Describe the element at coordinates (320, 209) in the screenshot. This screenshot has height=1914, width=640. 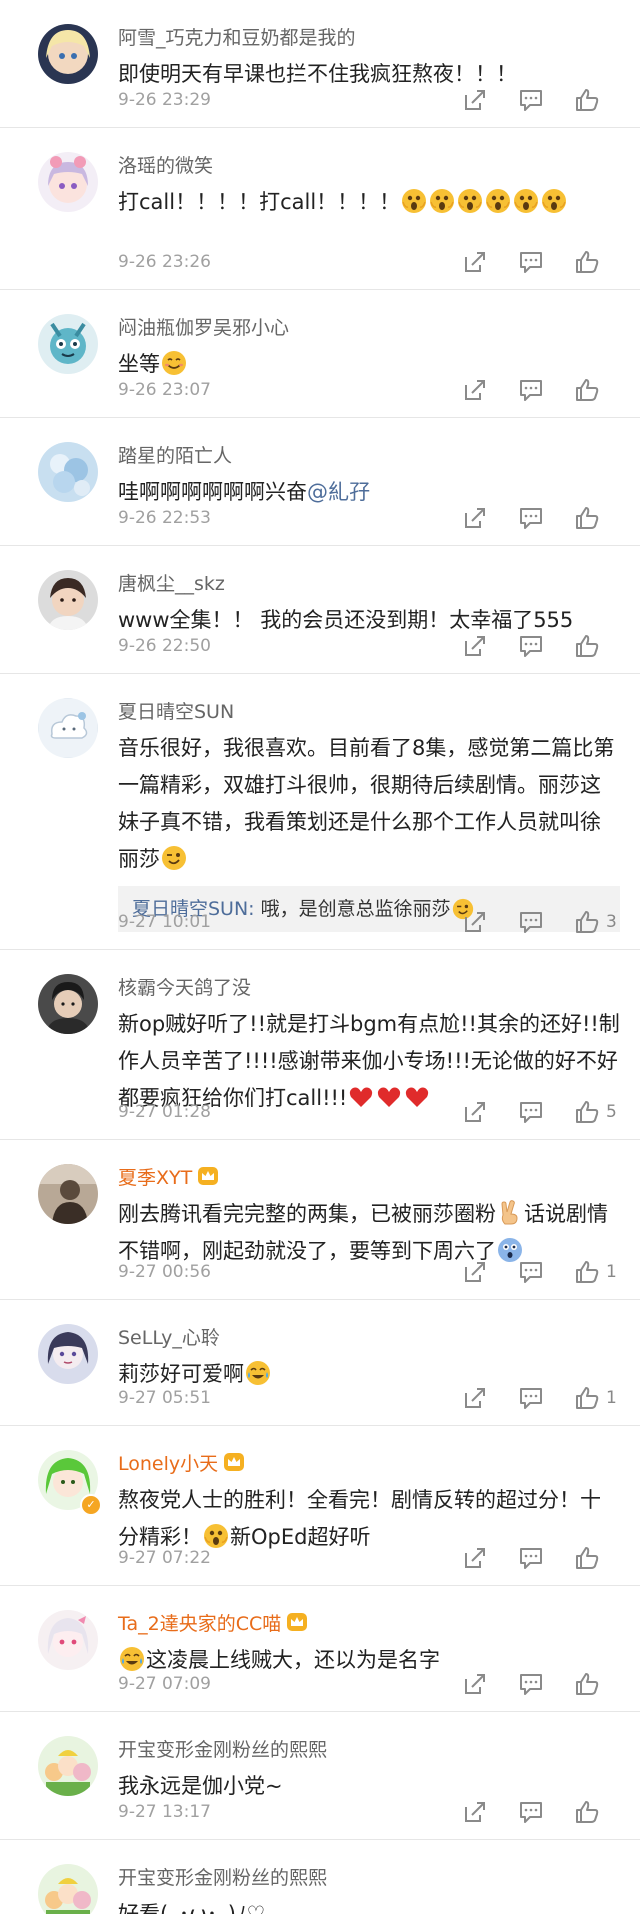
I see `comment-item: 洛瑶的微笑 打call！！！！打call！！！！ 9-26 23:26` at that location.